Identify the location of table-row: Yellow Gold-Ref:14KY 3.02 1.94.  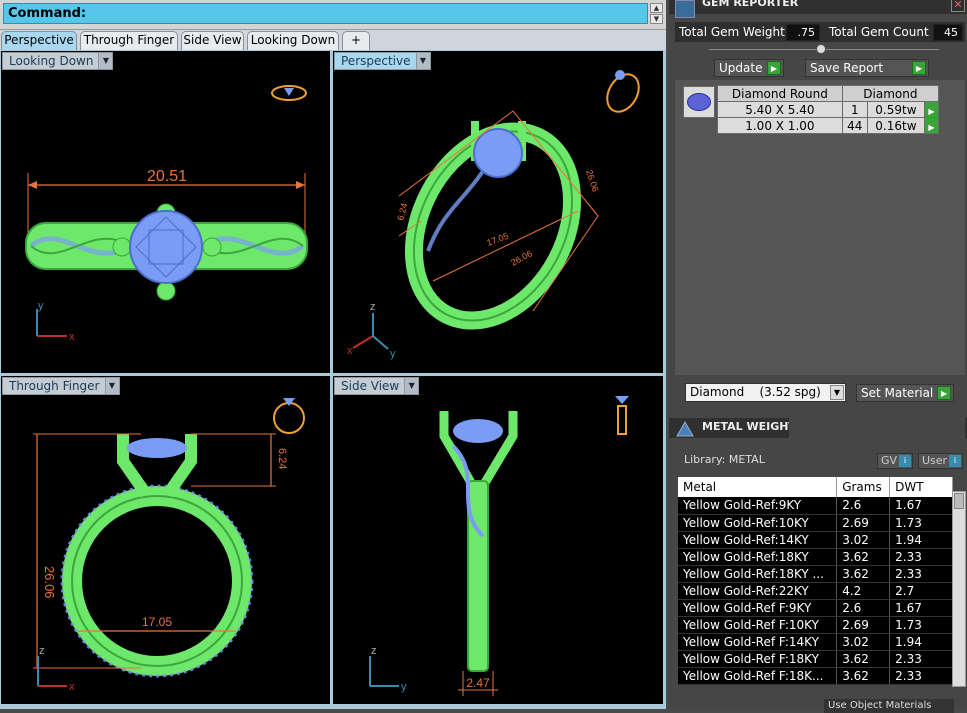
(815, 540).